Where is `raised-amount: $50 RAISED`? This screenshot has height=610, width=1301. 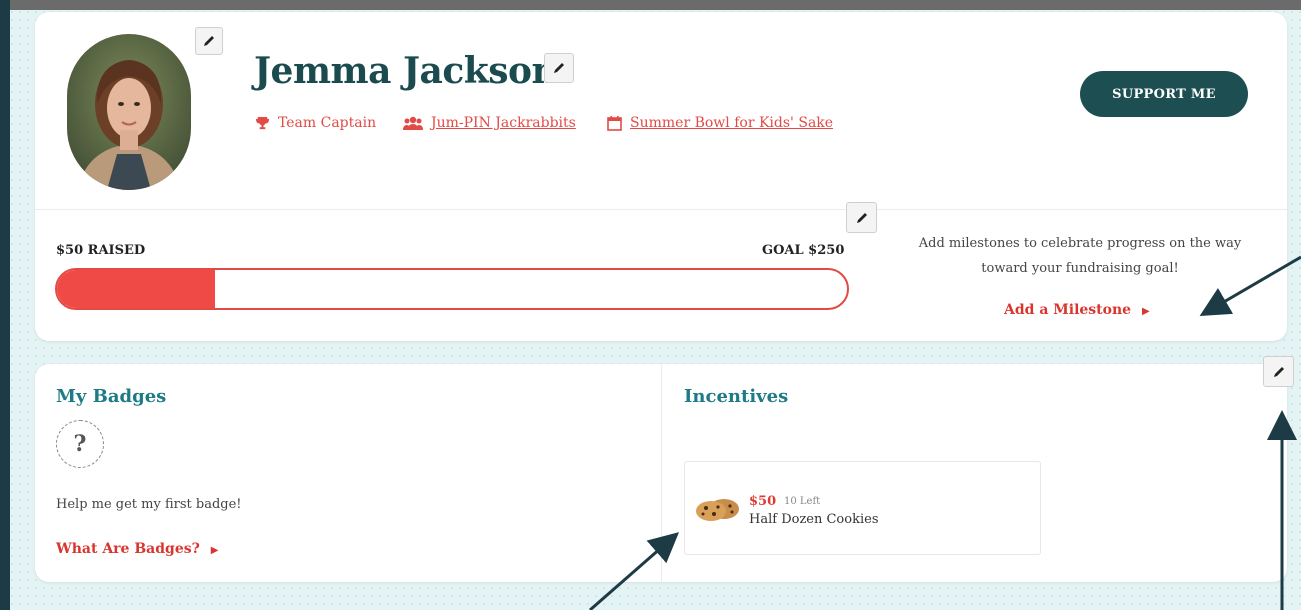
raised-amount: $50 RAISED is located at coordinates (101, 250).